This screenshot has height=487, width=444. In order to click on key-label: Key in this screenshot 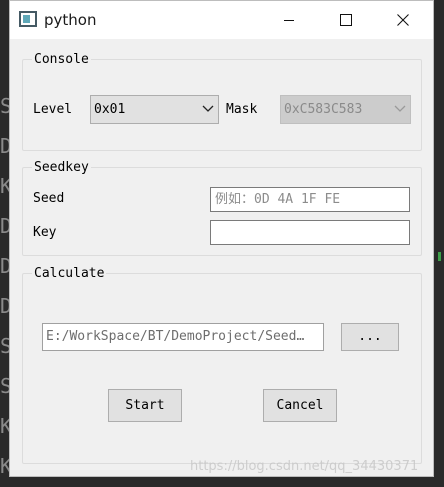, I will do `click(45, 232)`.